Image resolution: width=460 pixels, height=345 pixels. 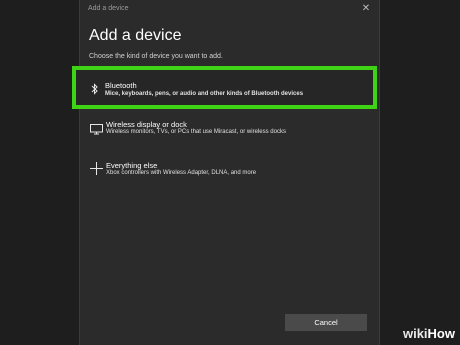 What do you see at coordinates (96, 169) in the screenshot?
I see `plus-icon` at bounding box center [96, 169].